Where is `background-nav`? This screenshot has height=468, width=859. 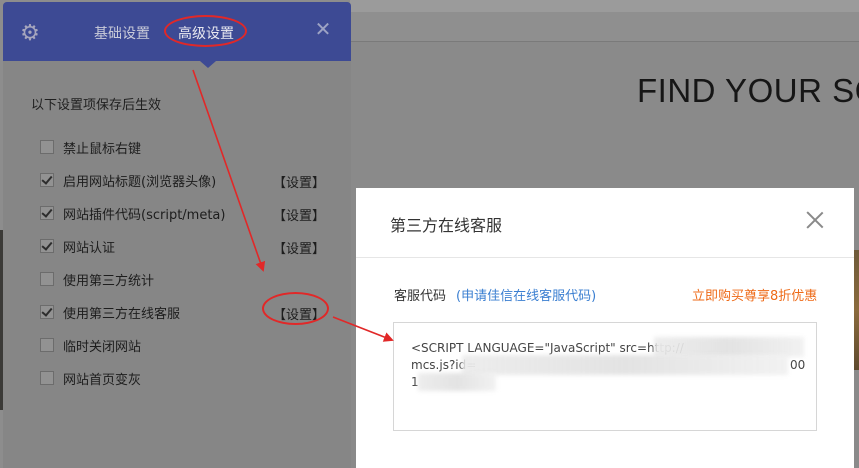
background-nav is located at coordinates (604, 27).